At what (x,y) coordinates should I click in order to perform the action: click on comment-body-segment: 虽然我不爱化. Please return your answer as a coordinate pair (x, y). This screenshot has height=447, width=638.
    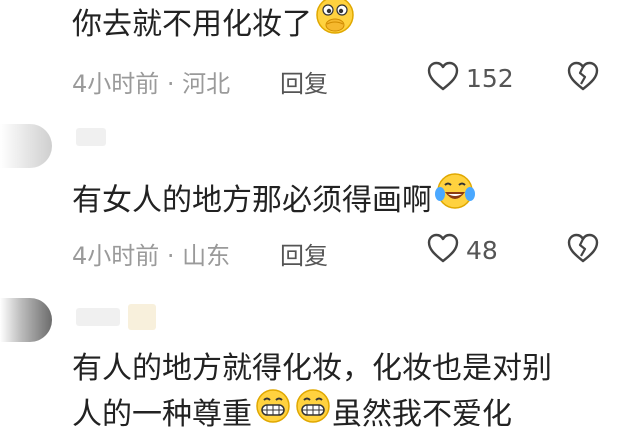
    Looking at the image, I should click on (422, 414).